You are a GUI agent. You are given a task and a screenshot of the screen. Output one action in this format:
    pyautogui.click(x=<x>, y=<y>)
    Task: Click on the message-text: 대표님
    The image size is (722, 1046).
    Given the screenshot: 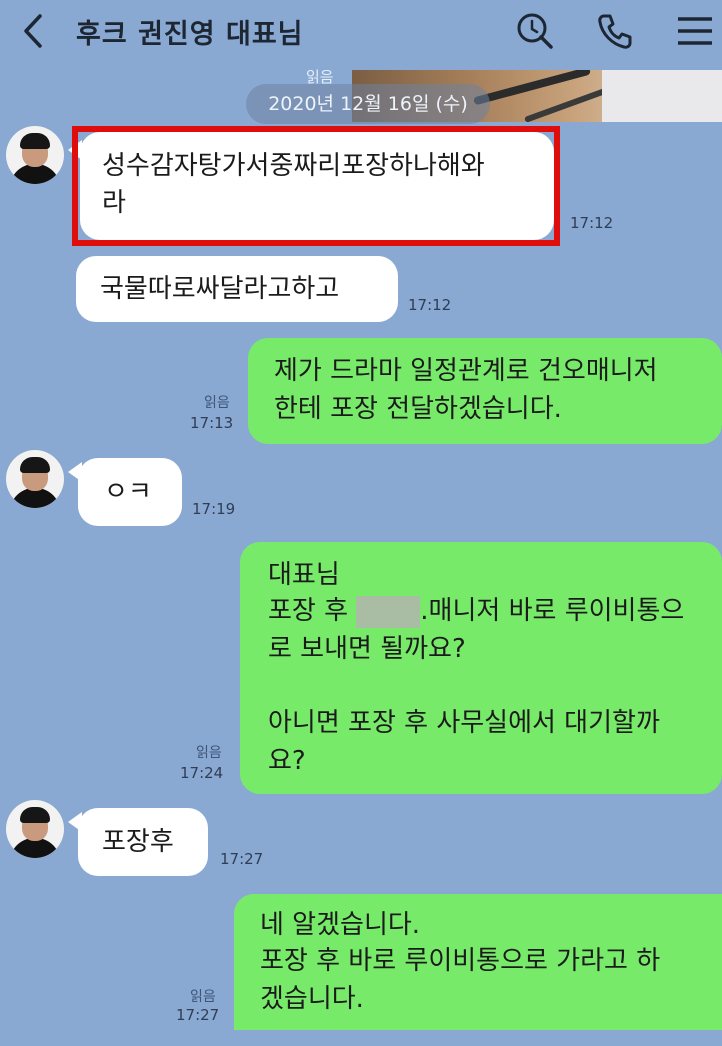 What is the action you would take?
    pyautogui.click(x=304, y=575)
    